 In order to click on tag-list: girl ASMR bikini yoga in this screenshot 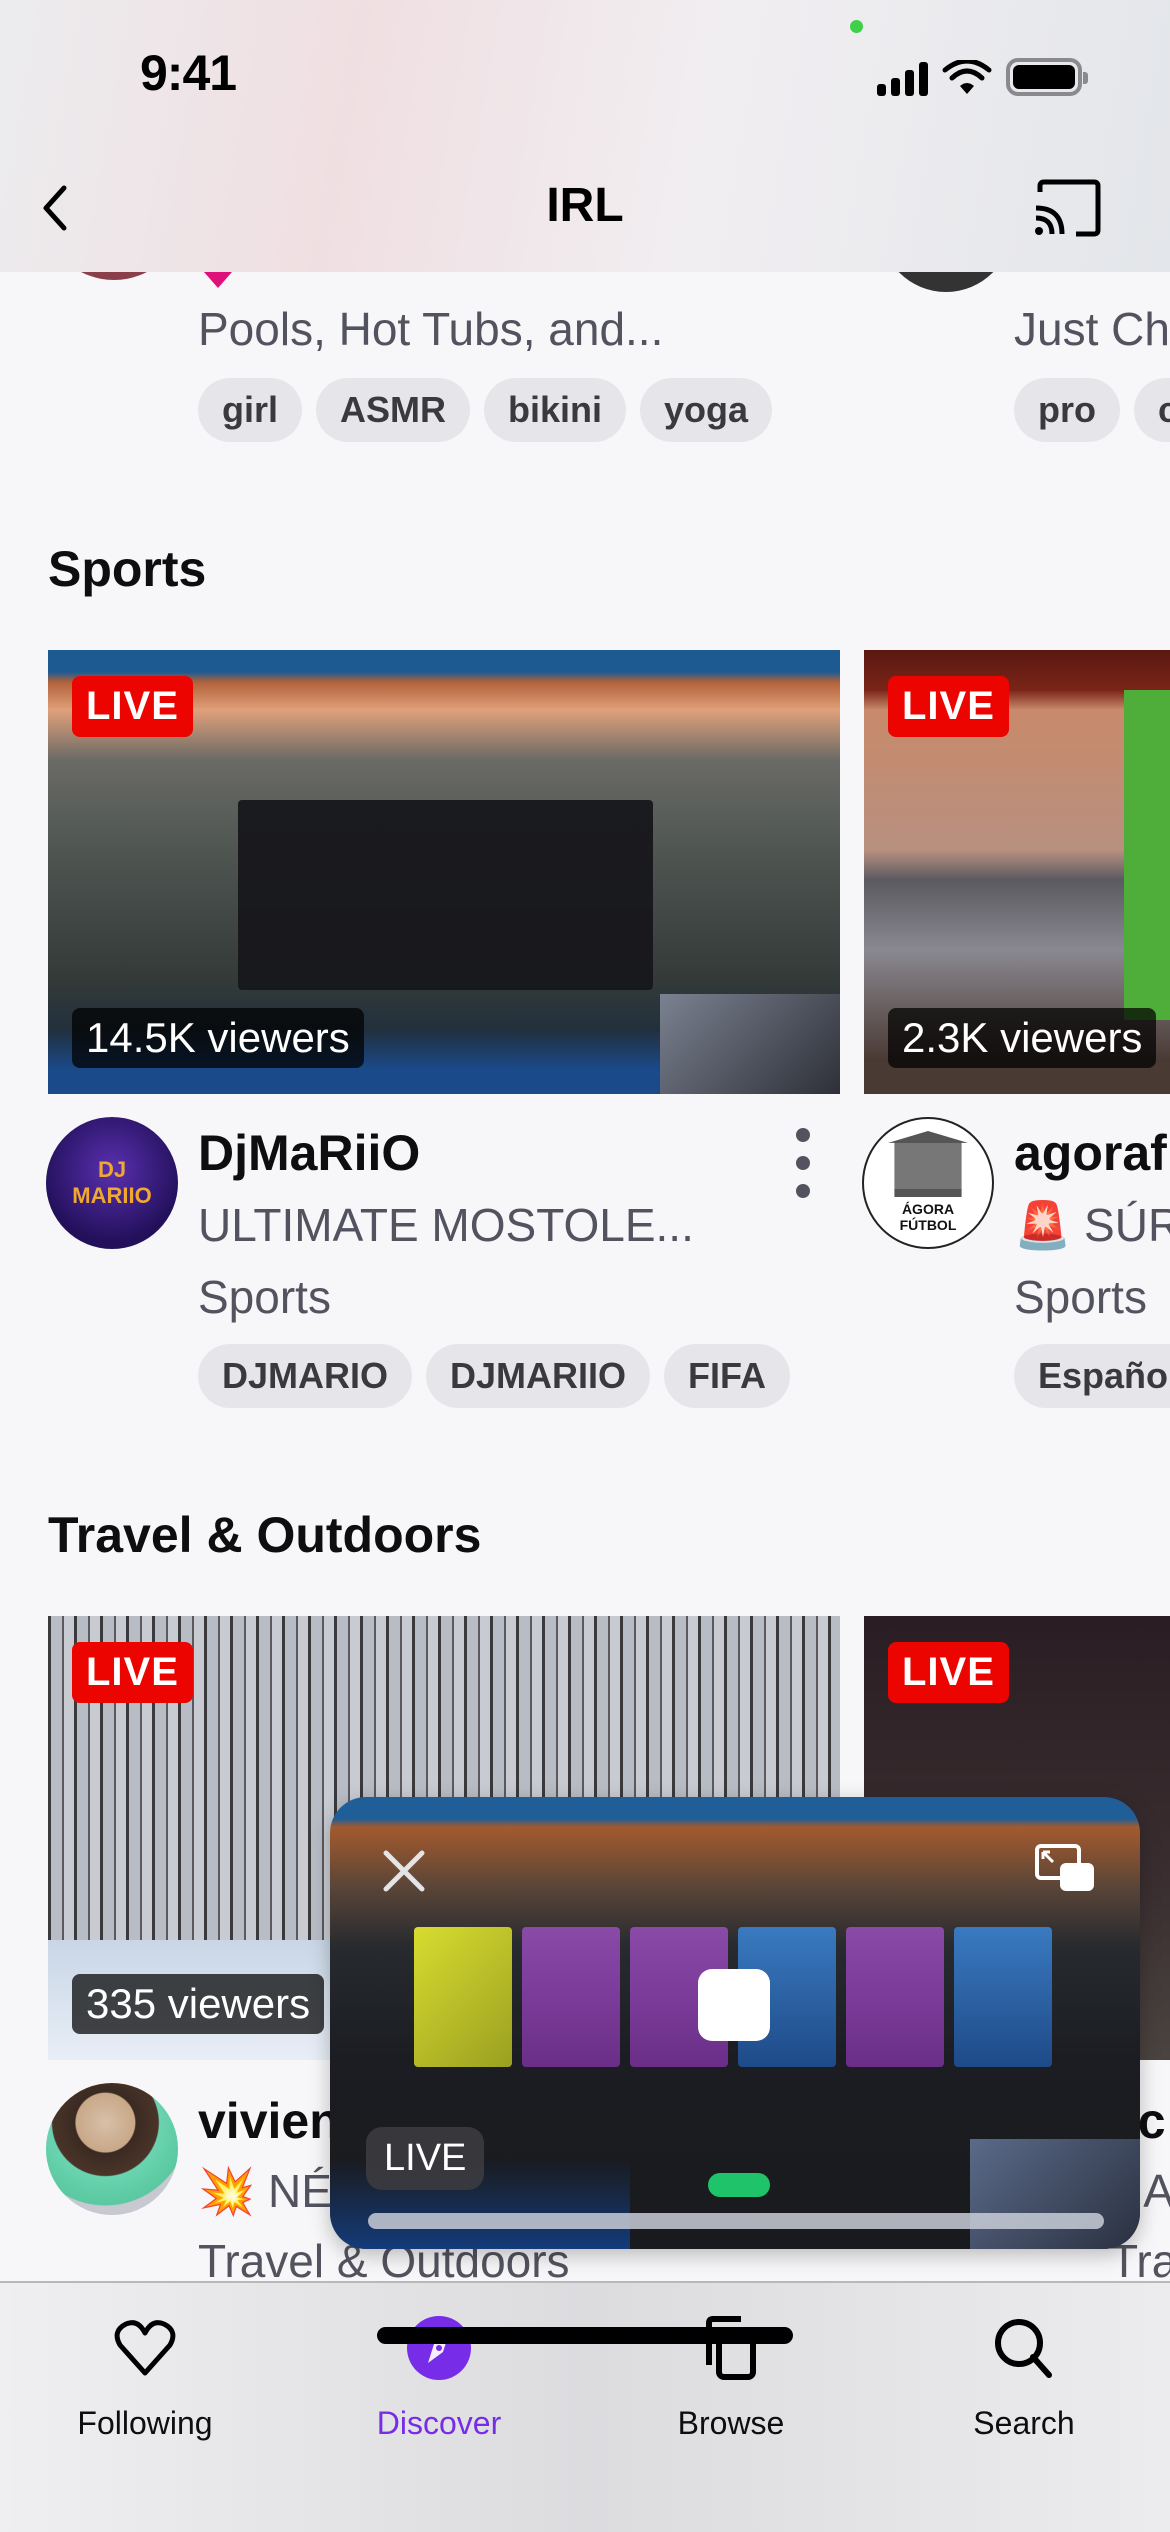, I will do `click(485, 410)`.